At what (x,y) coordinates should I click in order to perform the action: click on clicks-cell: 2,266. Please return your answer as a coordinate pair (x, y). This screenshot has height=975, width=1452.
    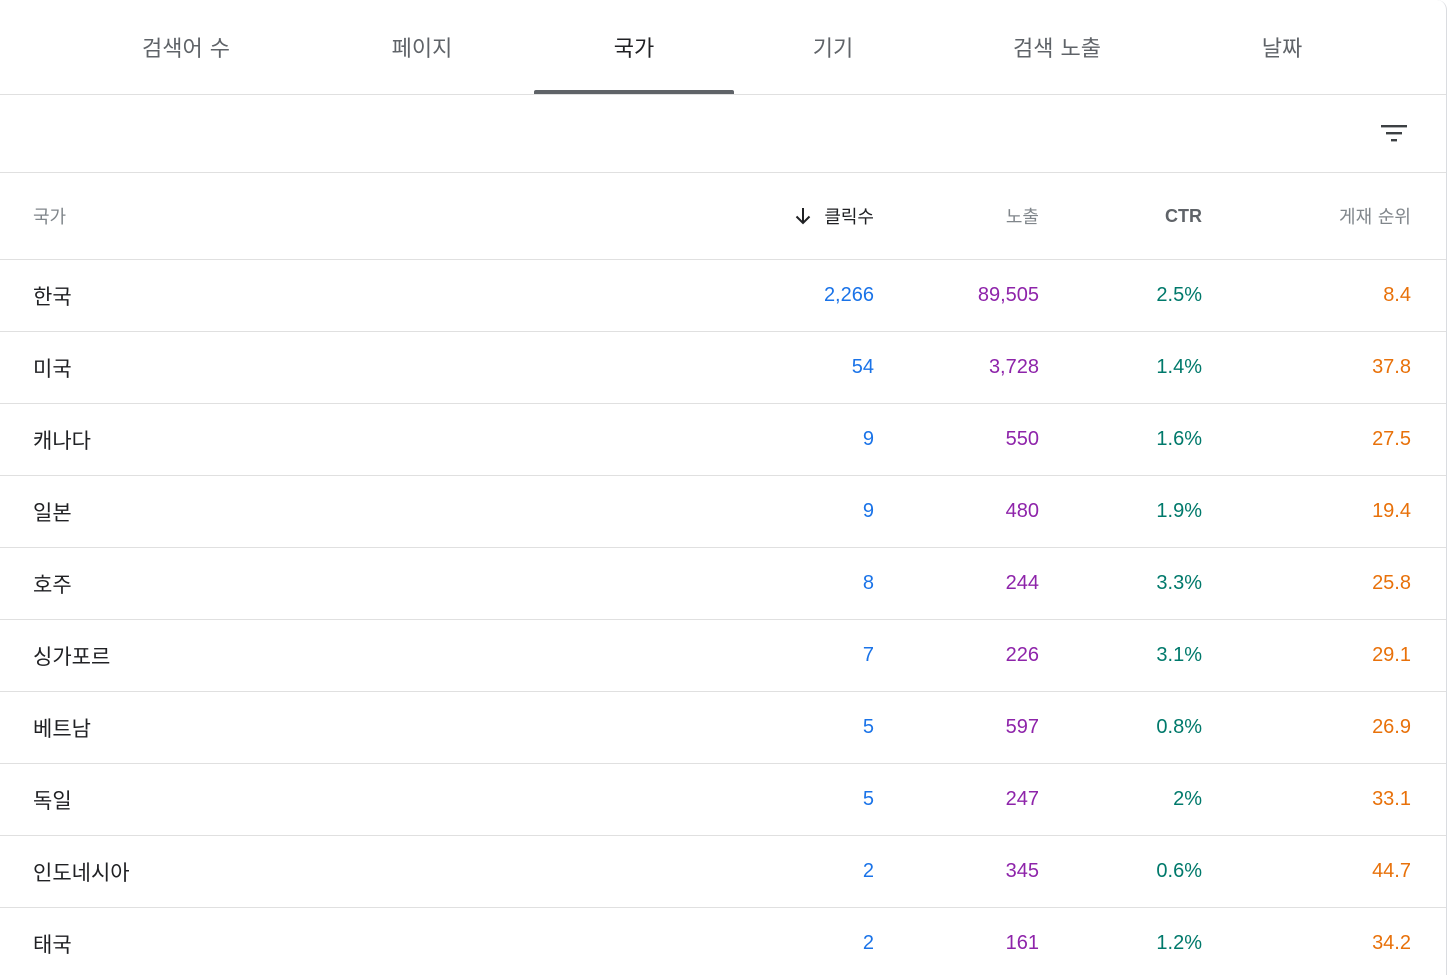
    Looking at the image, I should click on (848, 295).